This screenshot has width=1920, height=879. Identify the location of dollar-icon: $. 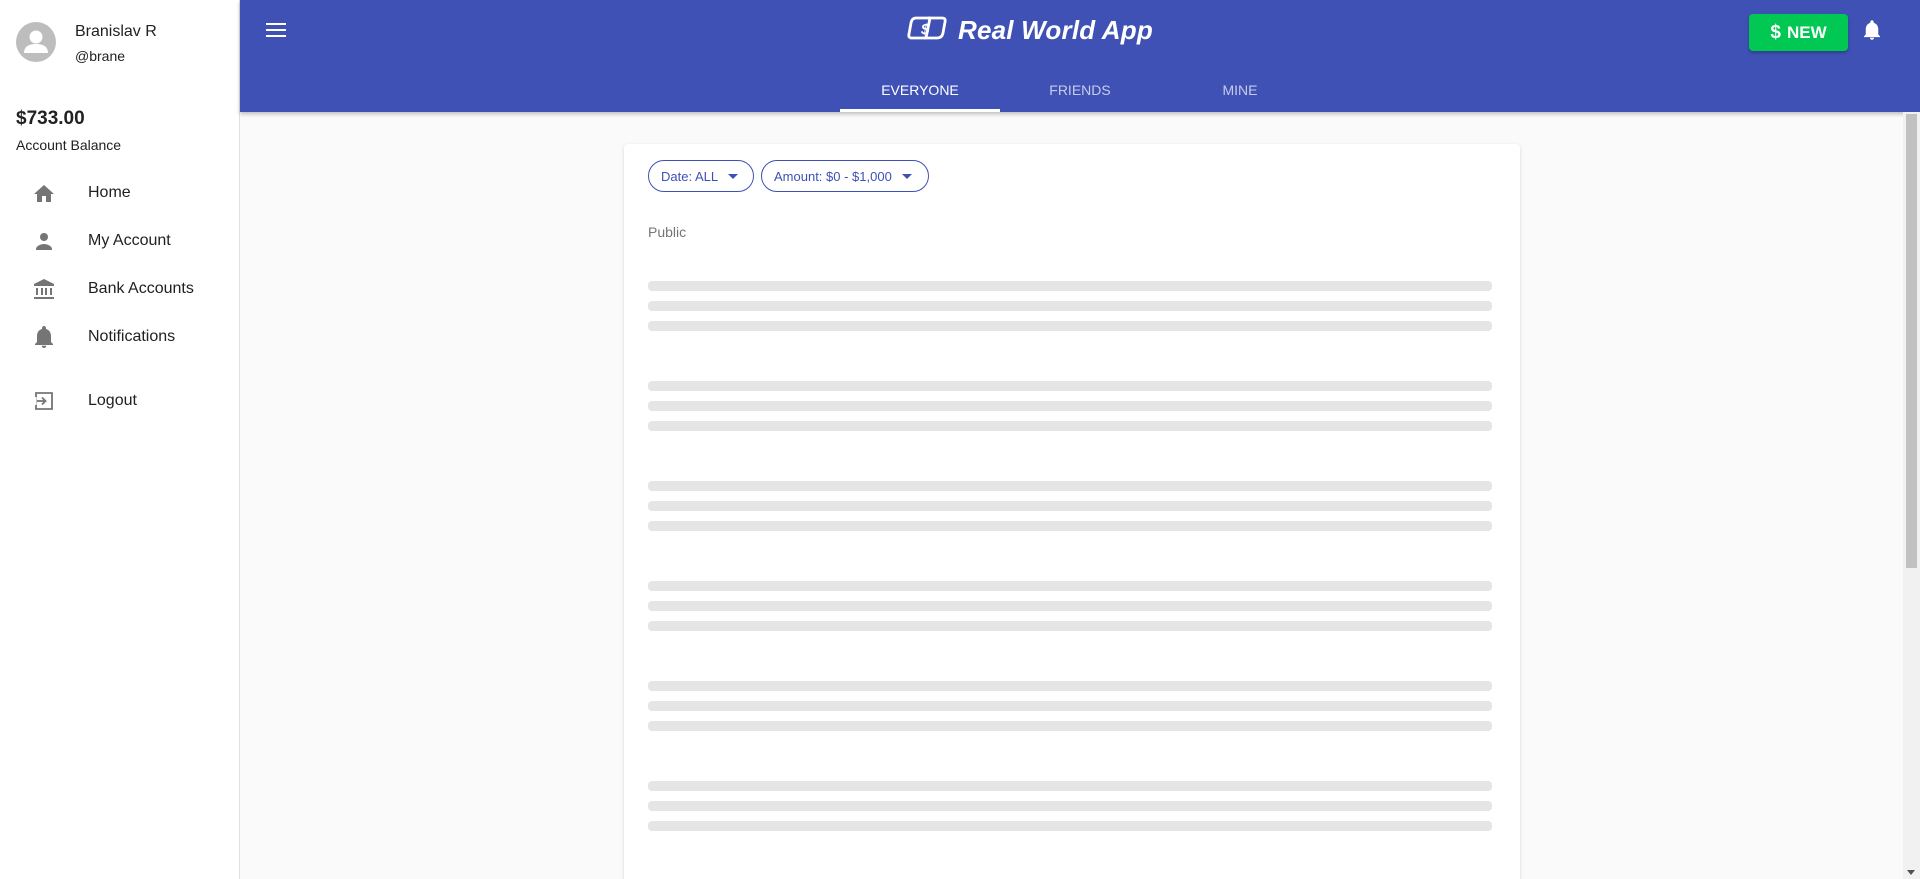
(1775, 32).